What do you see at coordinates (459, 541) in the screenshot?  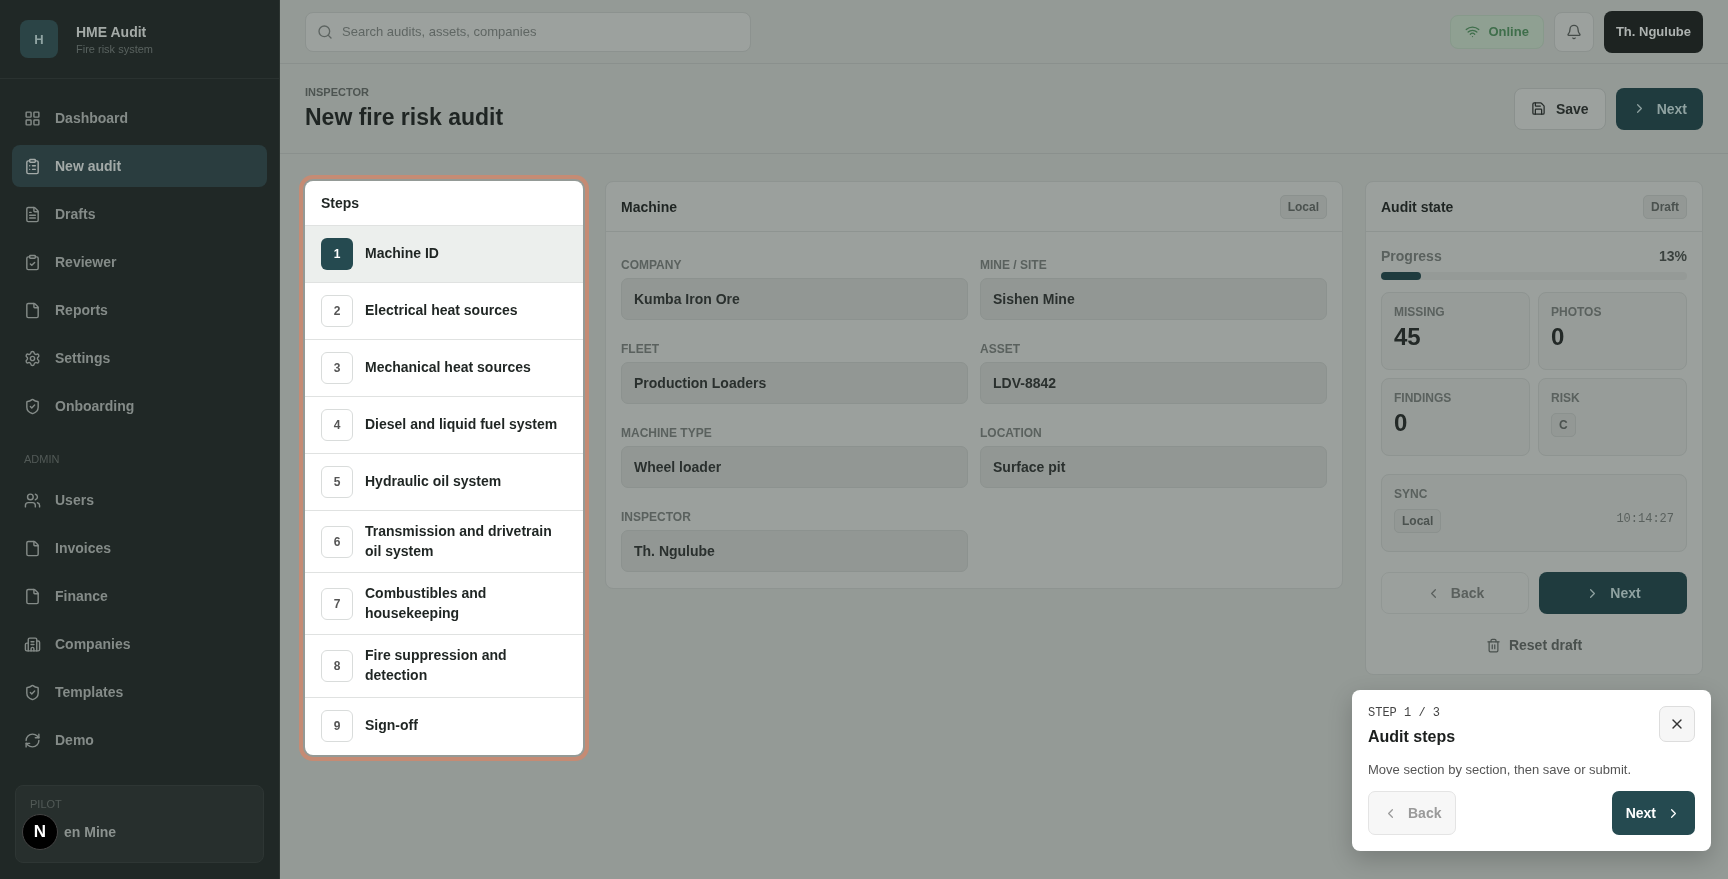 I see `step-label: Transmission and drivetrain oil system` at bounding box center [459, 541].